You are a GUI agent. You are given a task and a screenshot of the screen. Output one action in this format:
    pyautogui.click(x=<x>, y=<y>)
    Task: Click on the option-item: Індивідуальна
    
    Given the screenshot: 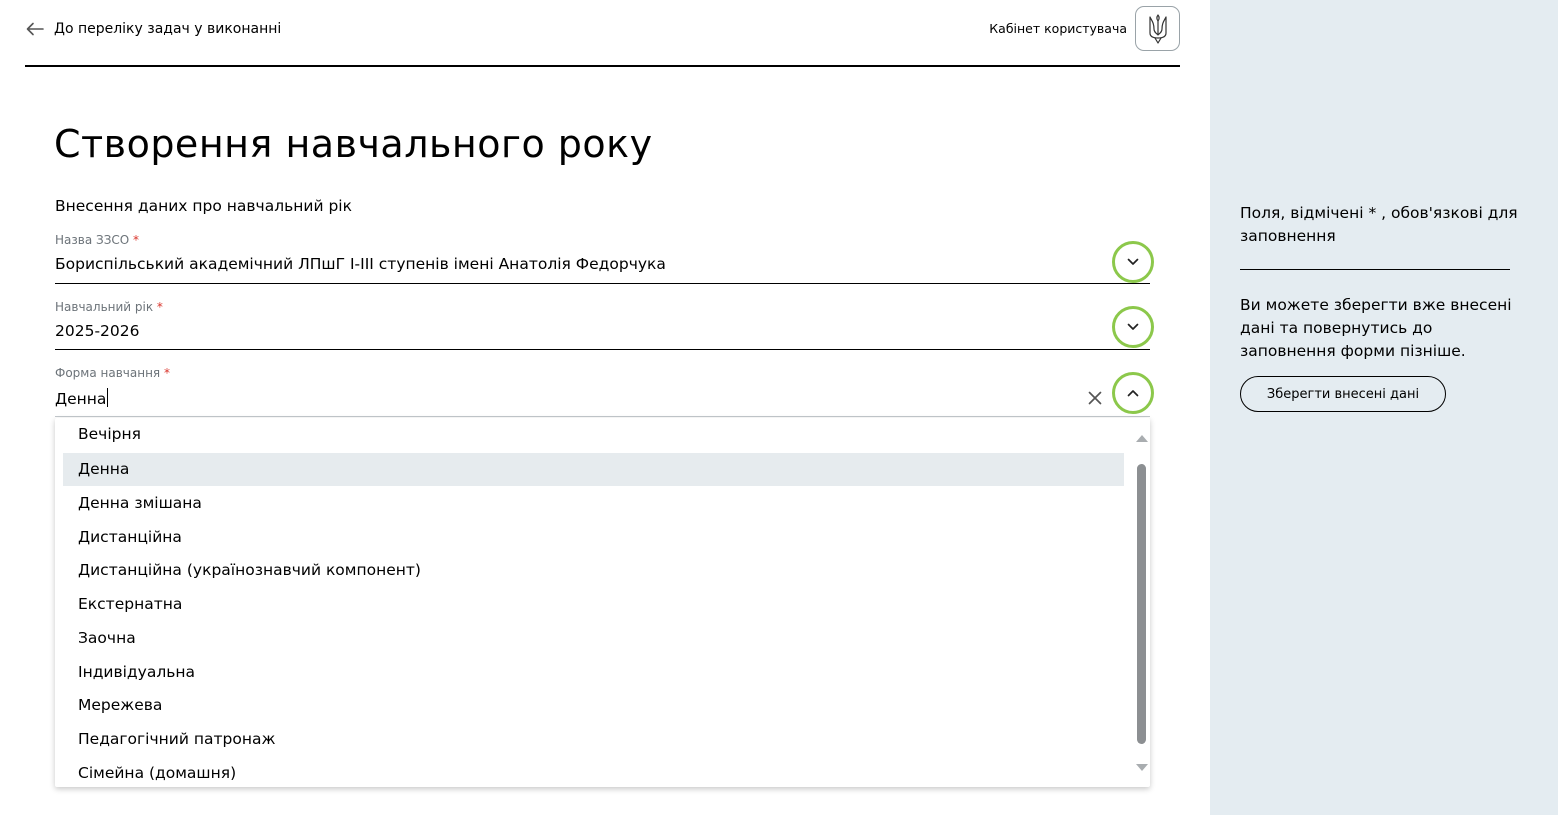 What is the action you would take?
    pyautogui.click(x=593, y=672)
    